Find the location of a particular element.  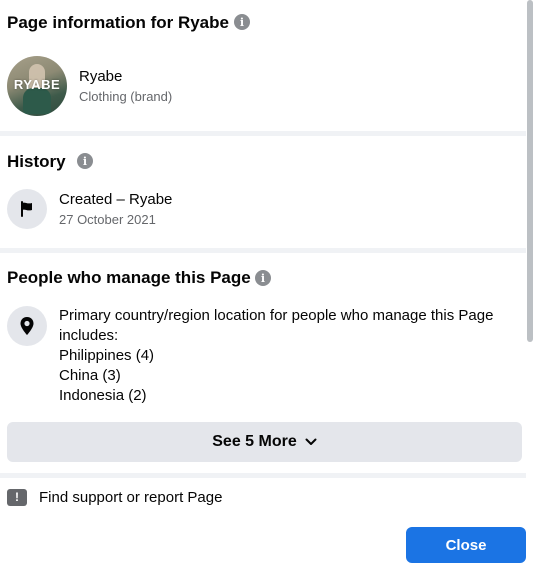

find-support-report-link: ! Find support or report Page is located at coordinates (114, 497).